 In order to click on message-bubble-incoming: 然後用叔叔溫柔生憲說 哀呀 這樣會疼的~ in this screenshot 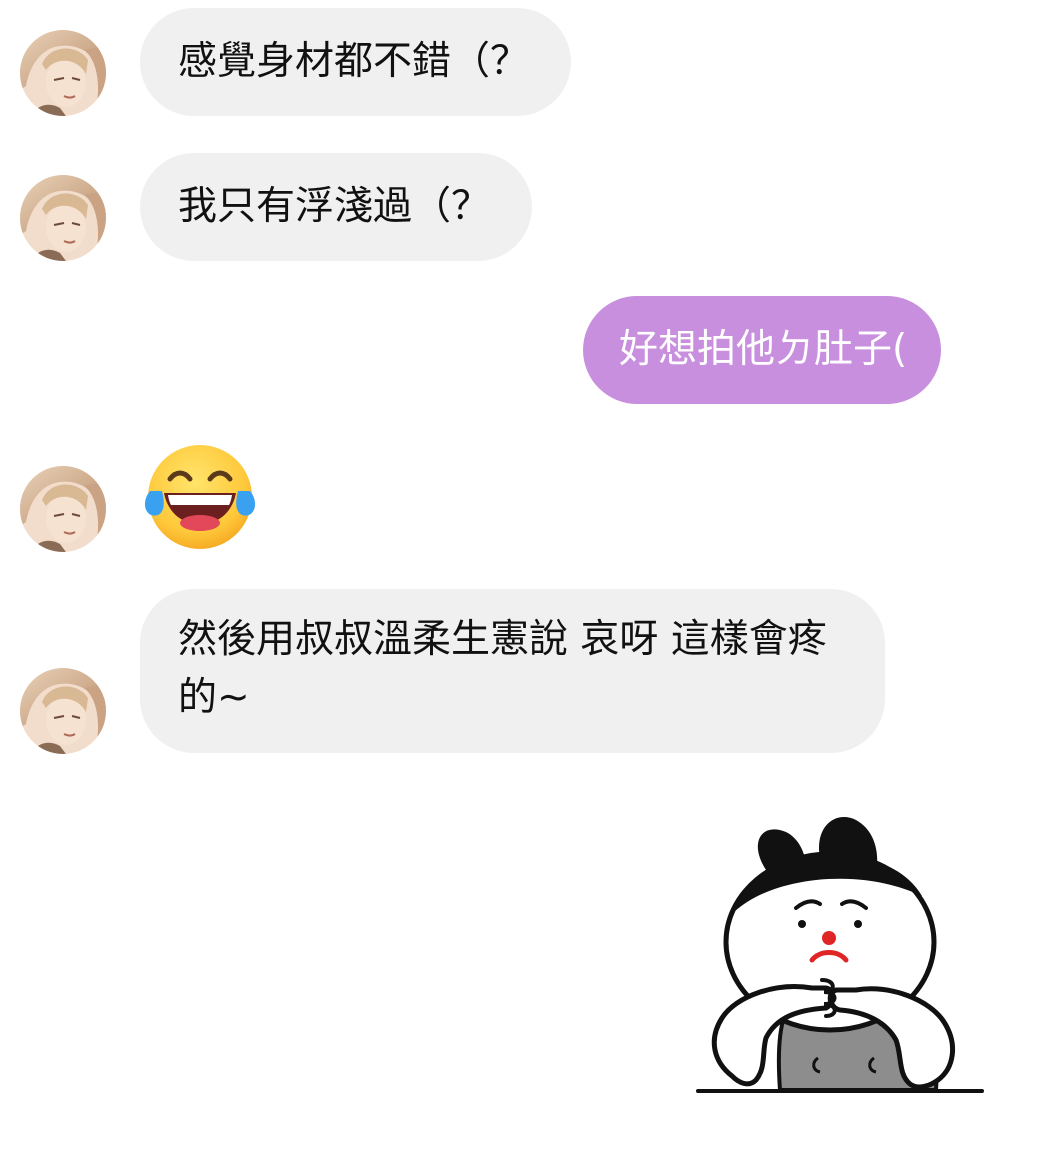, I will do `click(512, 671)`.